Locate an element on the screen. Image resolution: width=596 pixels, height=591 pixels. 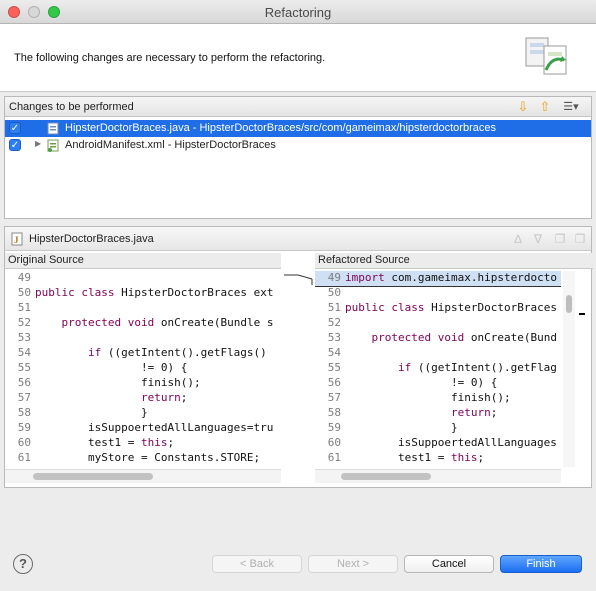
copy-right-icon: ❐ is located at coordinates (580, 239).